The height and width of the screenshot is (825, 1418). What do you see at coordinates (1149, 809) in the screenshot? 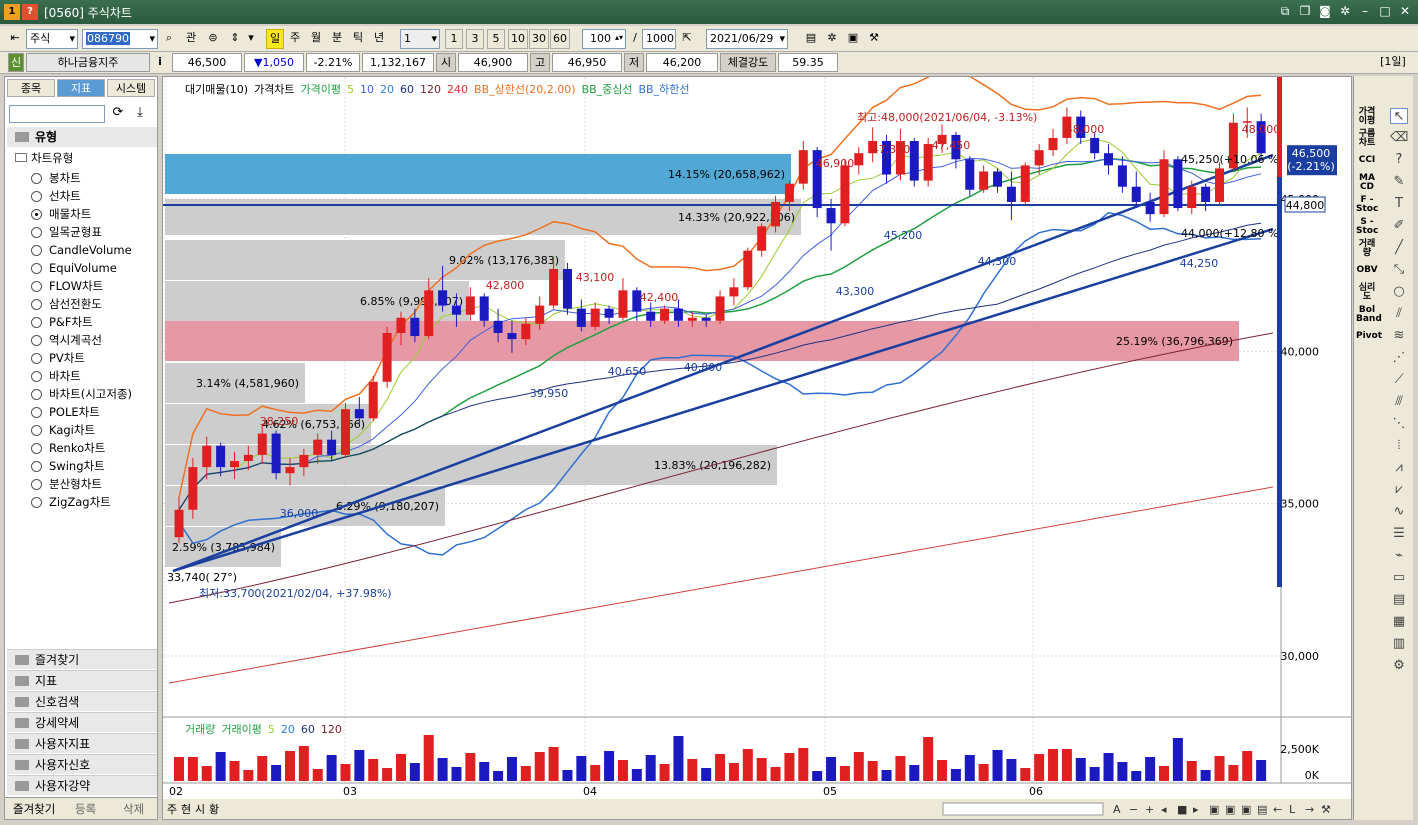
I see `chart-nav-icon: +` at bounding box center [1149, 809].